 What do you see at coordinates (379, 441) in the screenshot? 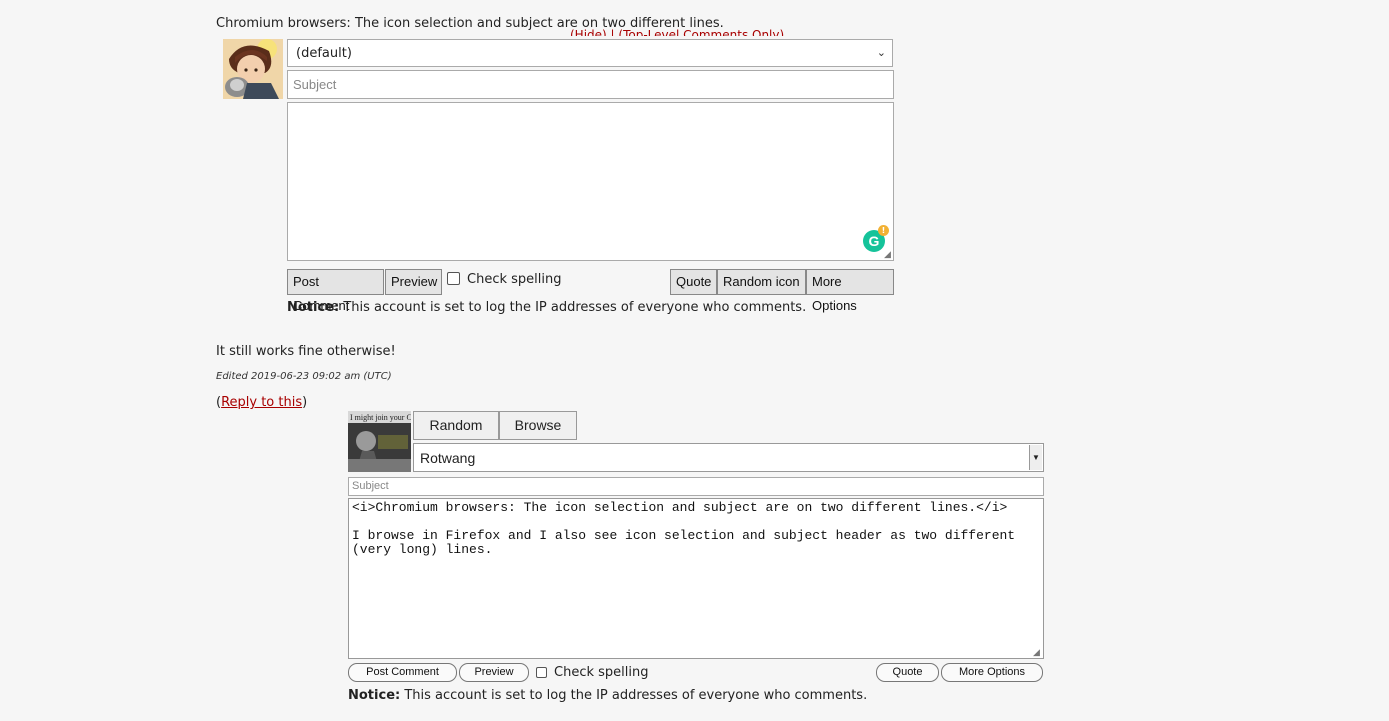
I see `avatar: I might join your Century` at bounding box center [379, 441].